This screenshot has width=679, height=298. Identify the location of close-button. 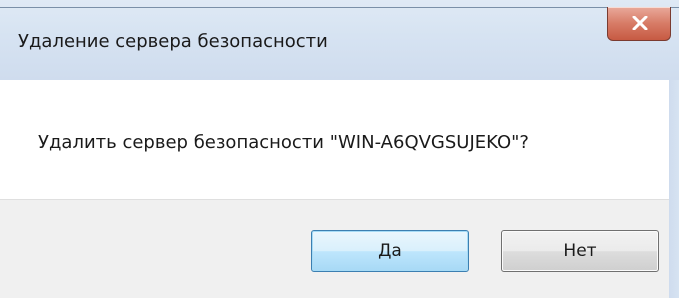
(639, 24).